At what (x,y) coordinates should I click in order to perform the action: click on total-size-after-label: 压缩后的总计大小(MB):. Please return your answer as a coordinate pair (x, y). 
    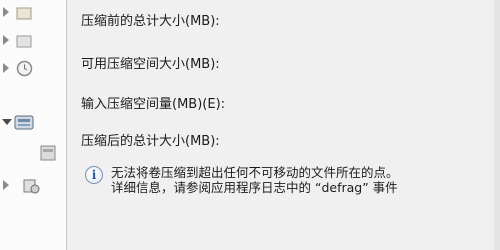
    Looking at the image, I should click on (150, 141).